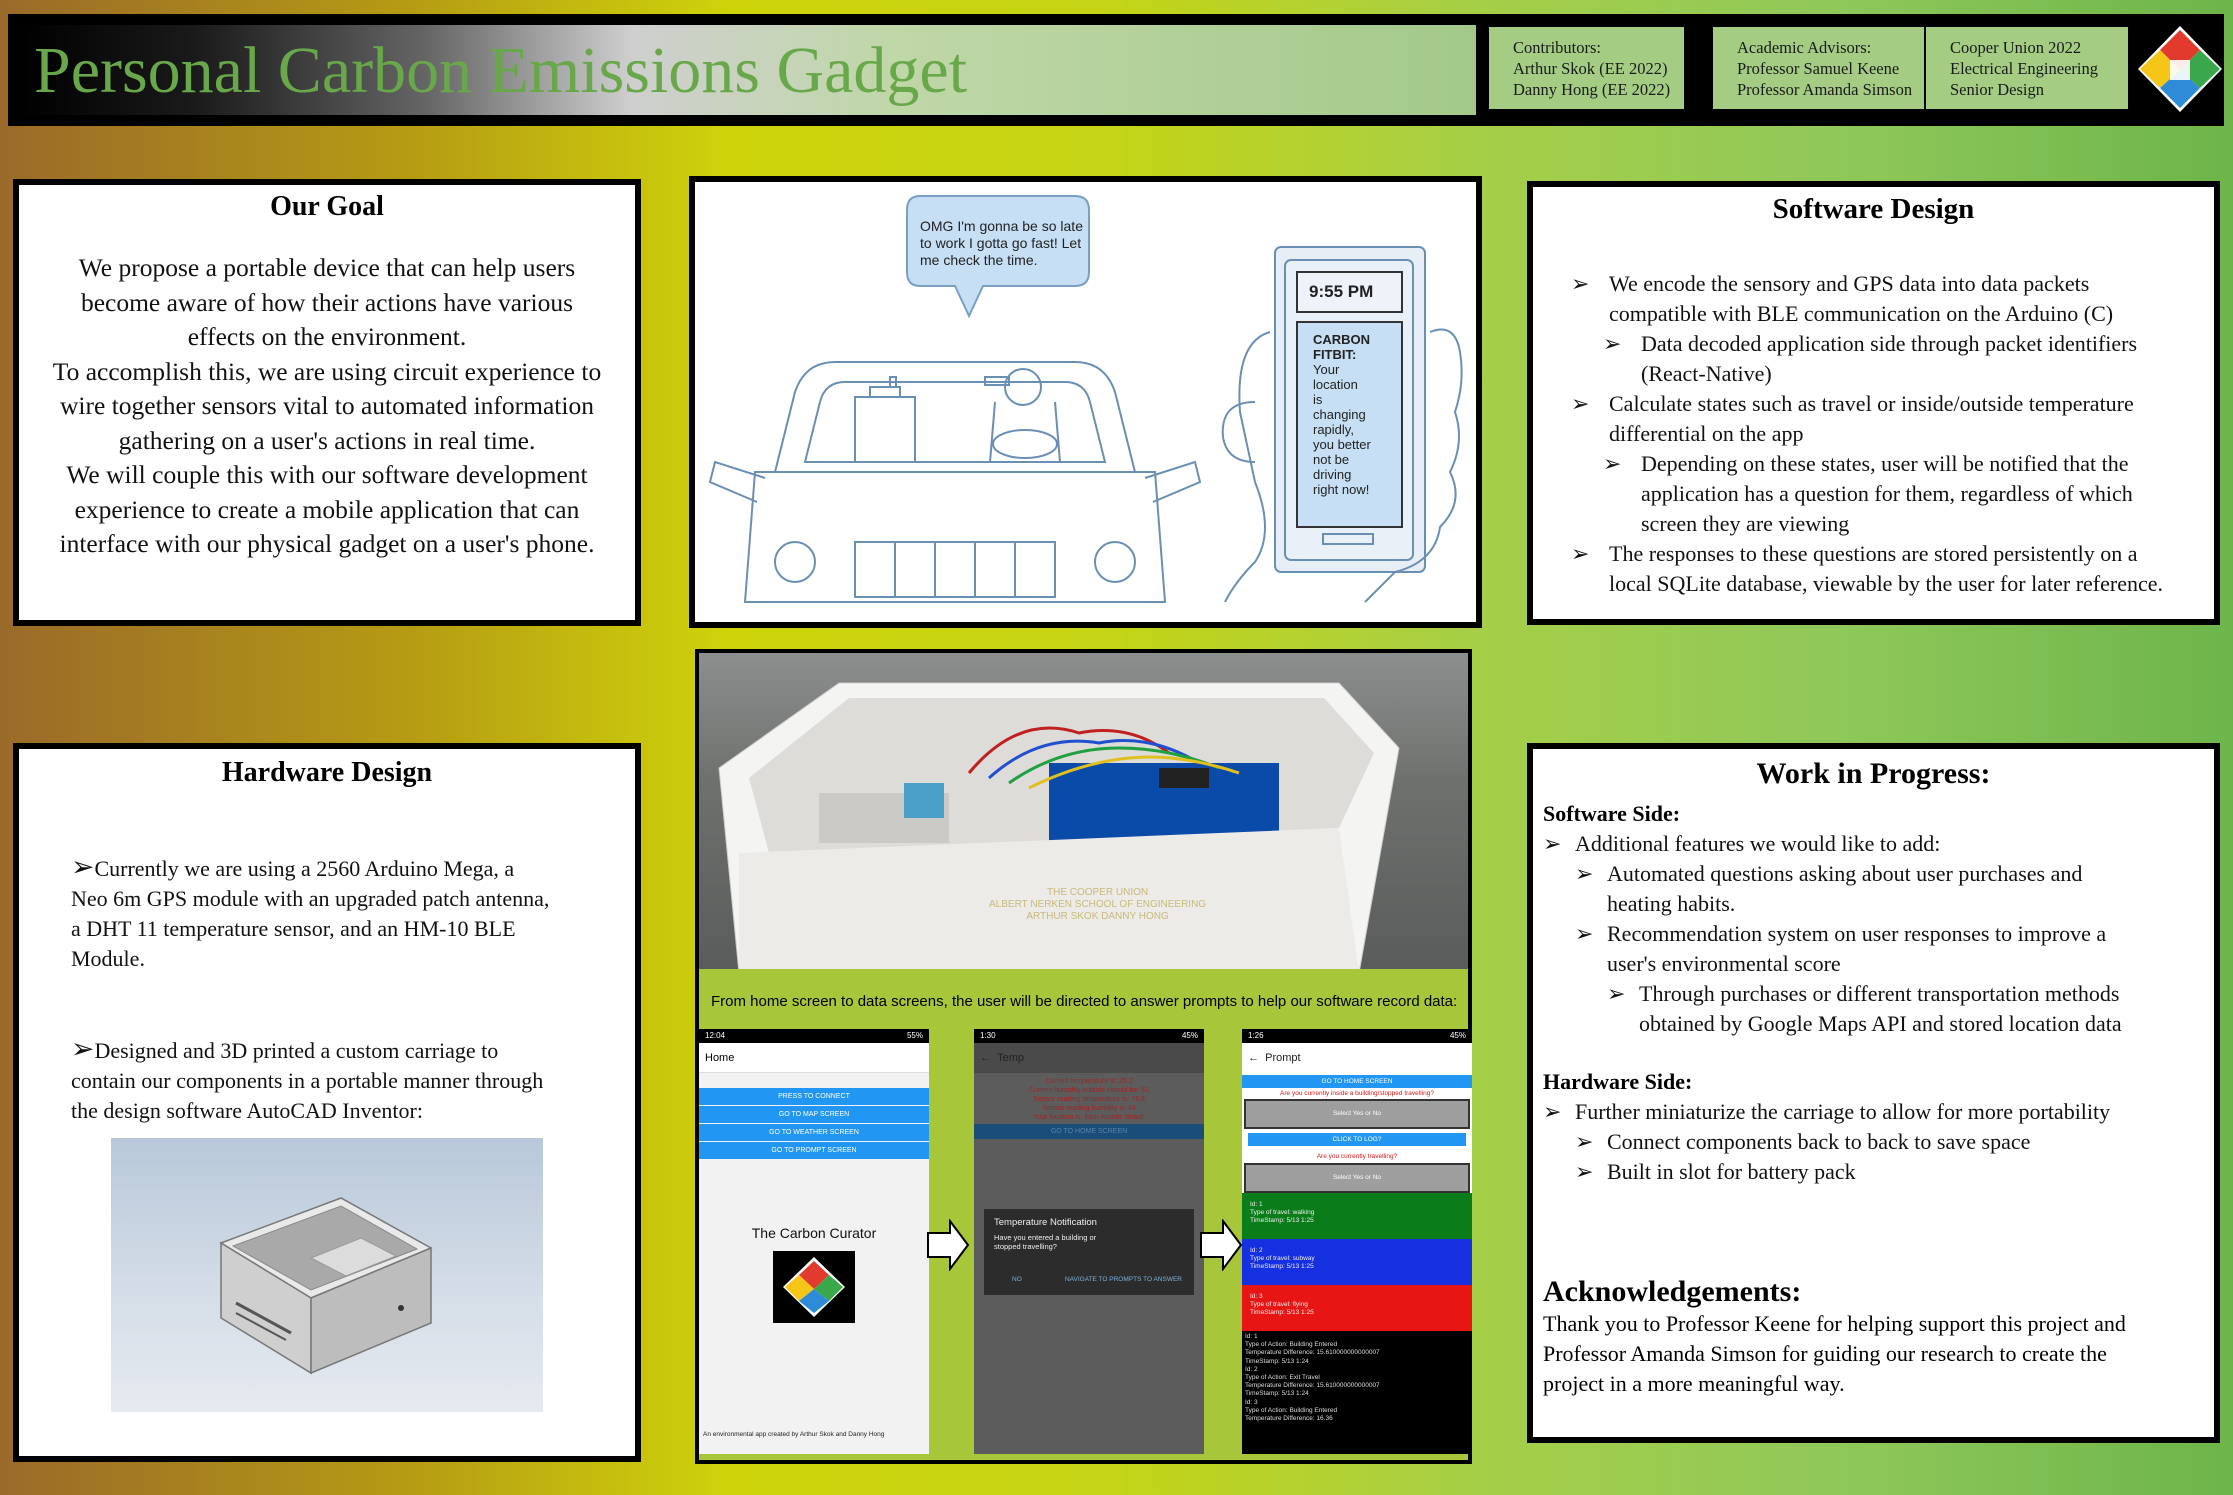  What do you see at coordinates (814, 1133) in the screenshot?
I see `weather-screen-button: GO TO WEATHER SCREEN` at bounding box center [814, 1133].